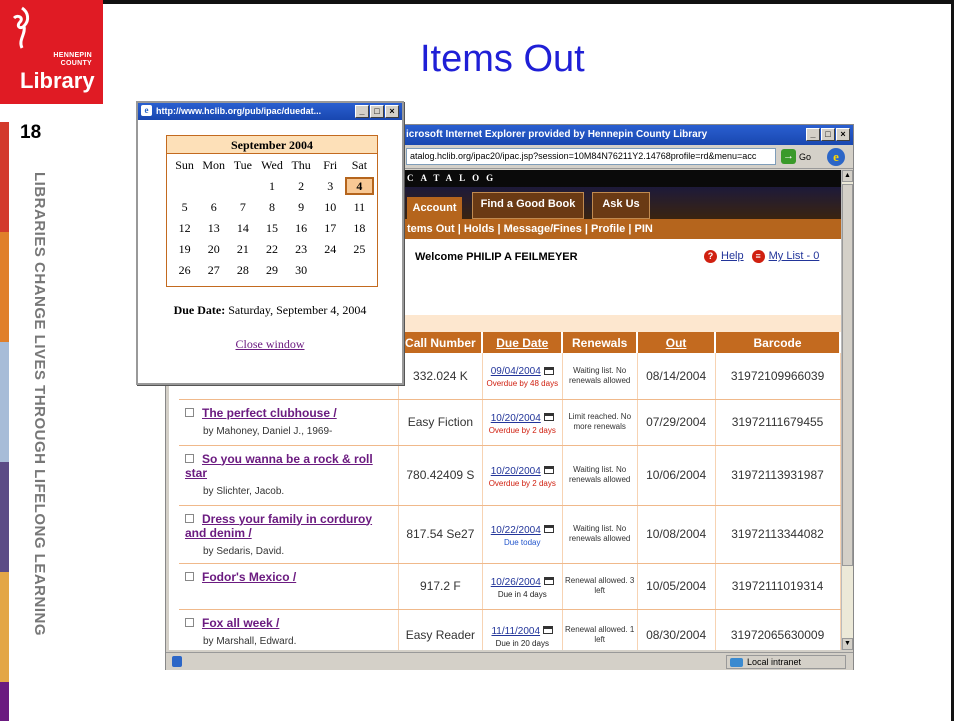 This screenshot has width=954, height=721. What do you see at coordinates (392, 111) in the screenshot?
I see `popup-close-button: ×` at bounding box center [392, 111].